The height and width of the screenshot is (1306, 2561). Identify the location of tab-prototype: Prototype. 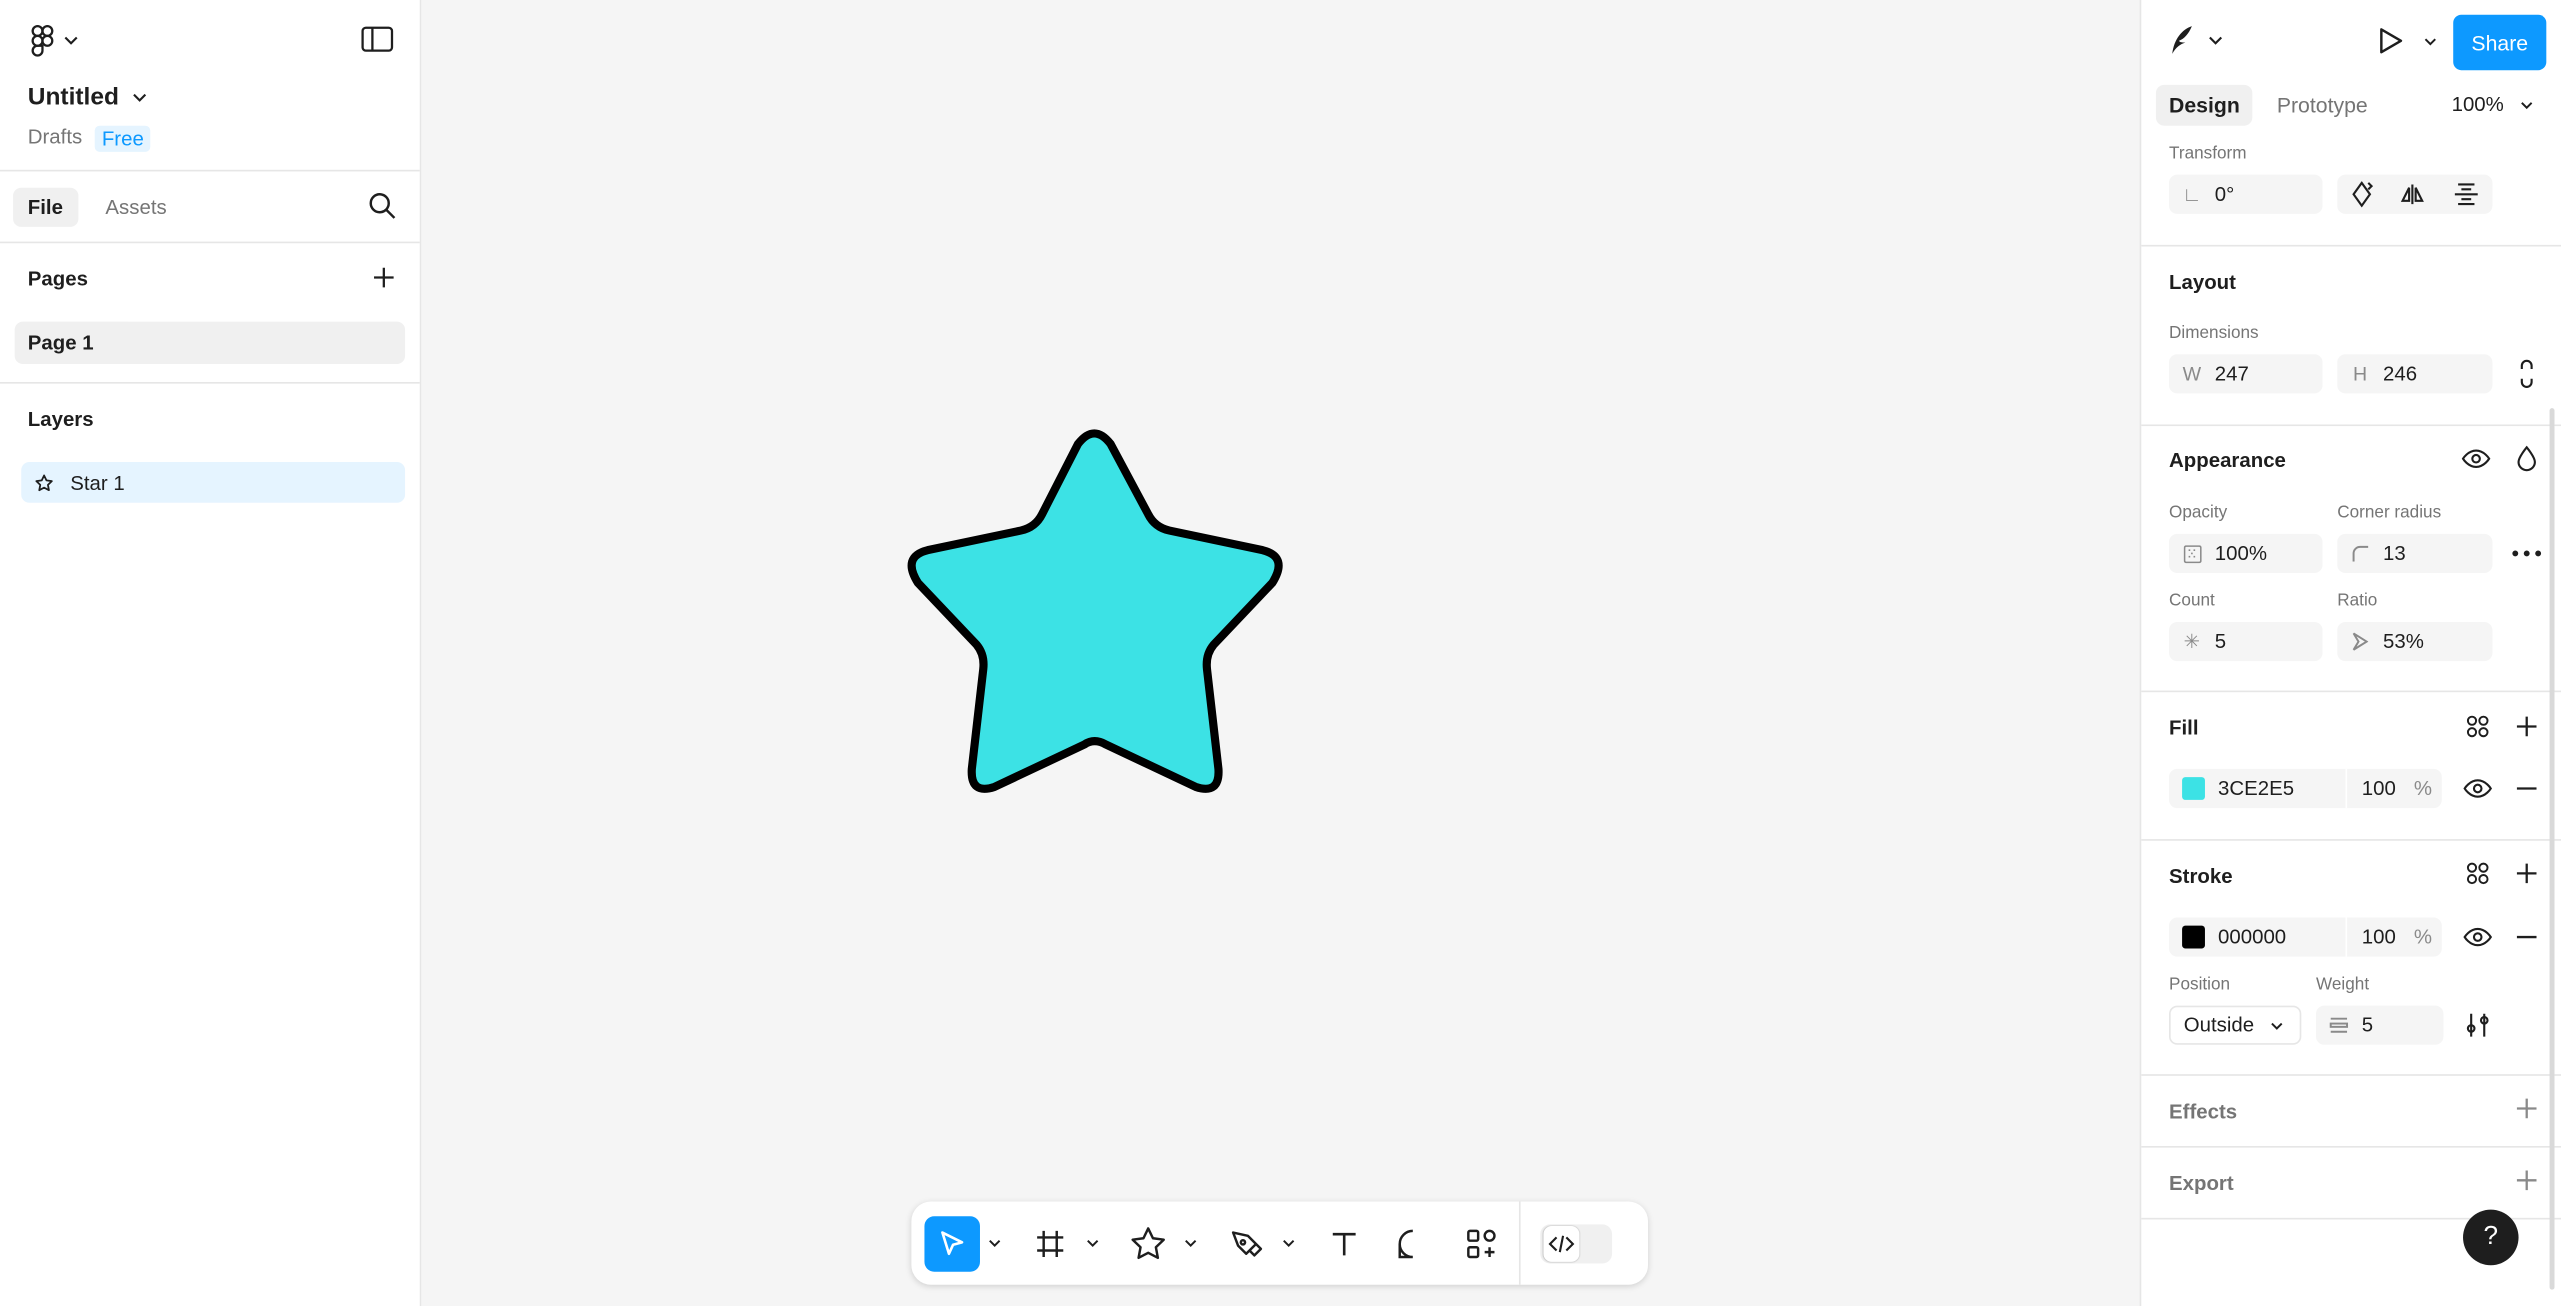
(2322, 105).